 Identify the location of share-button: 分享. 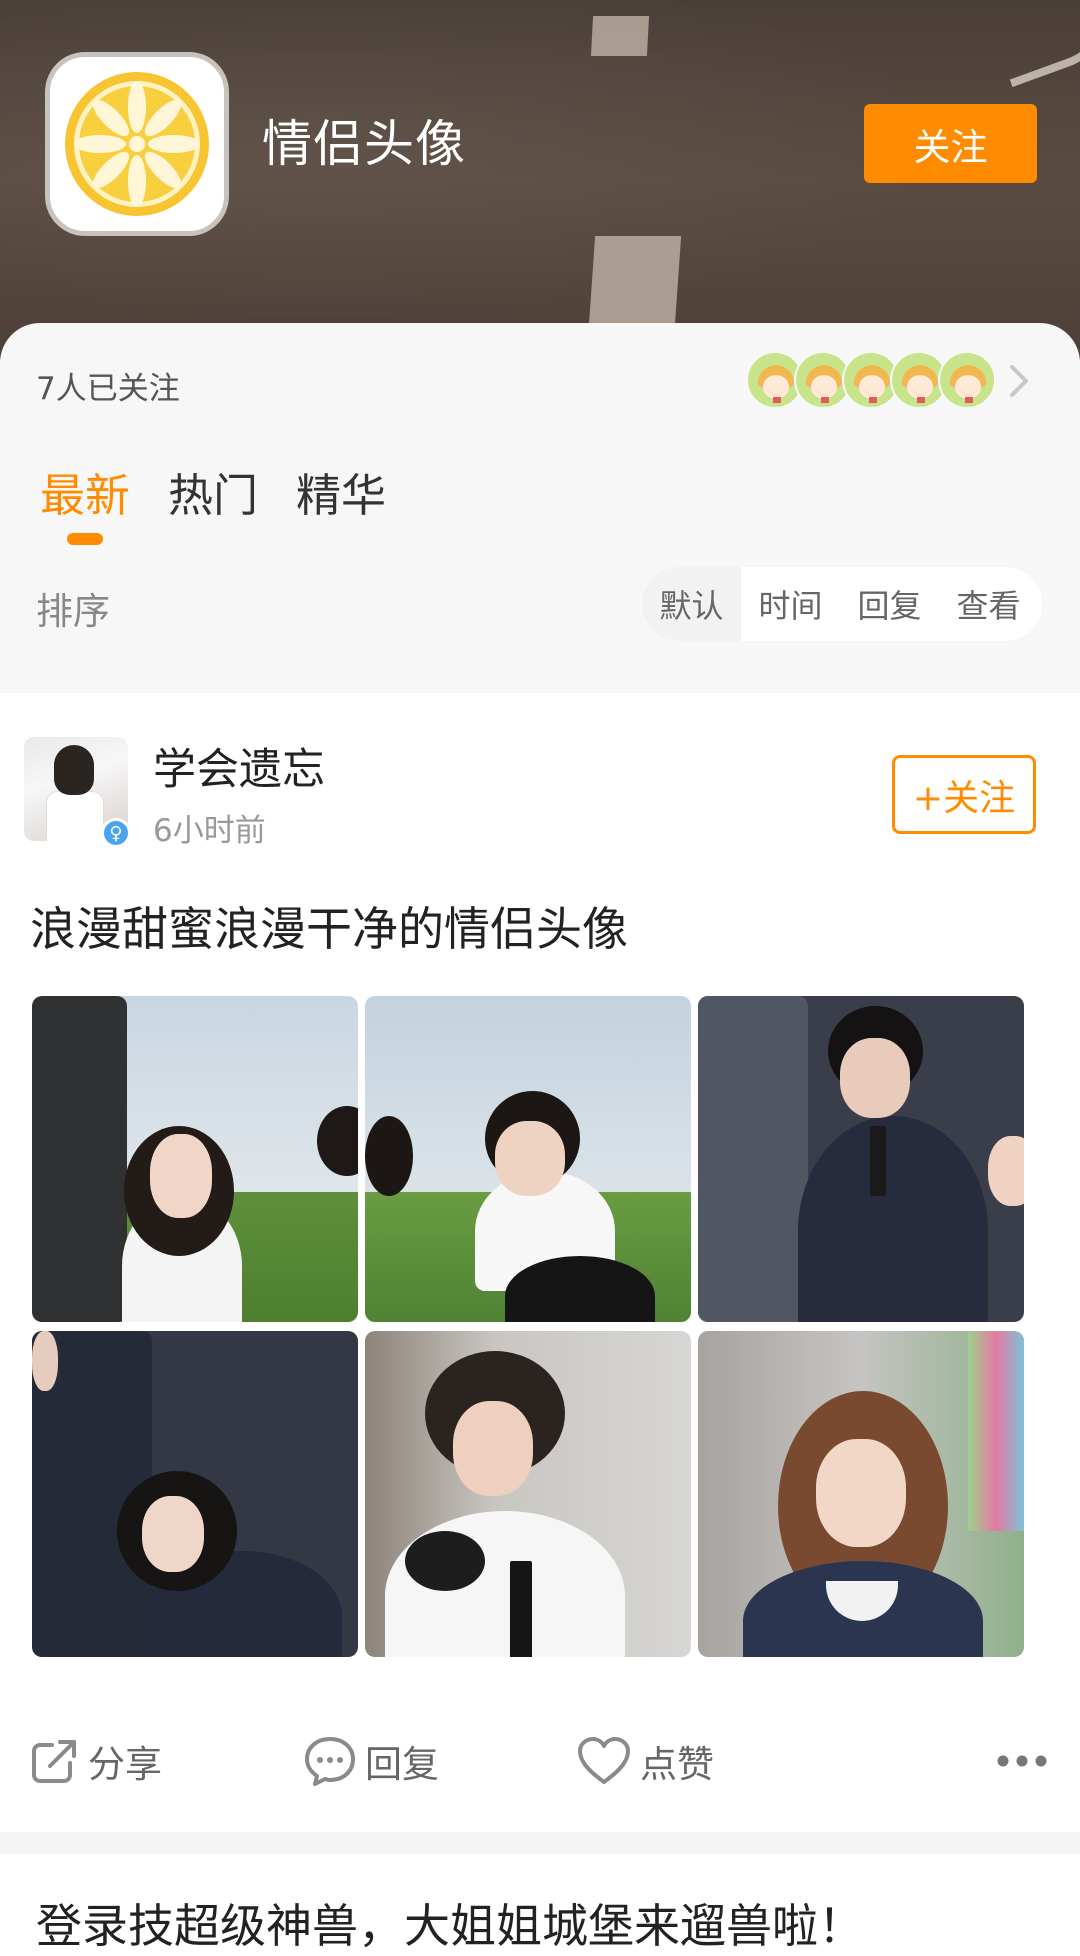
(96, 1761).